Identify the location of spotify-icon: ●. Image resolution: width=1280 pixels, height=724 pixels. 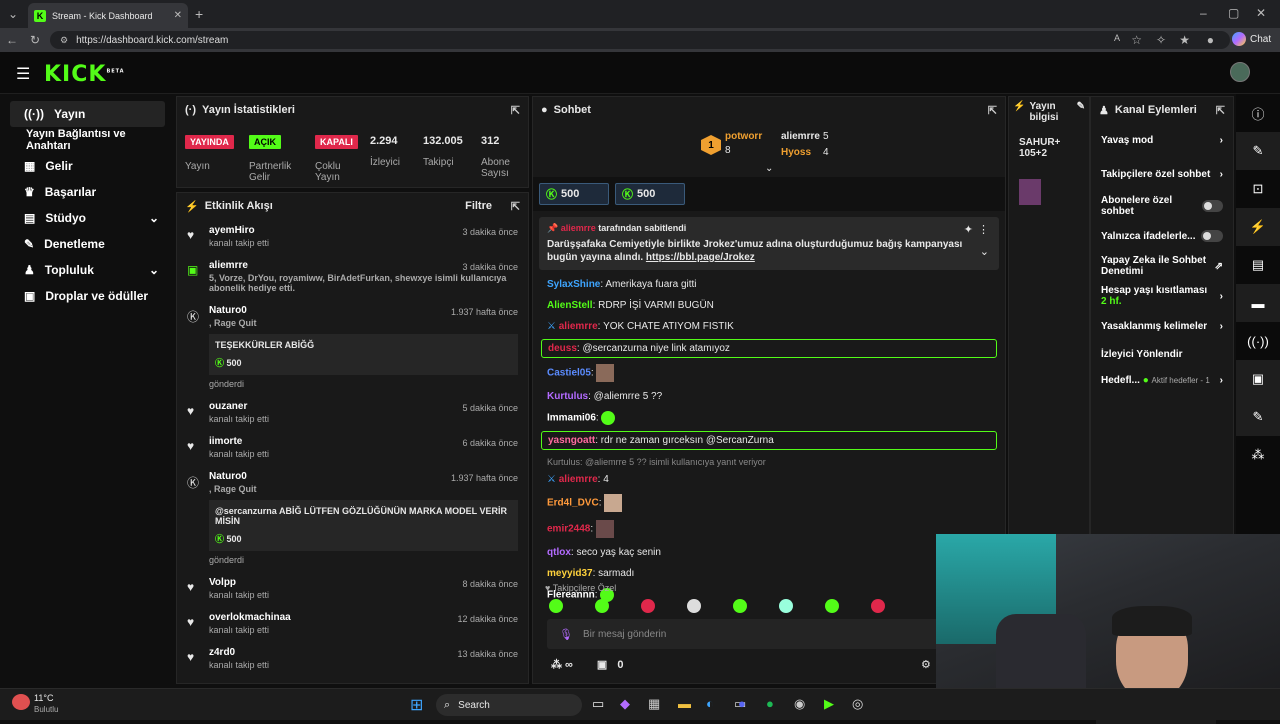
(770, 703).